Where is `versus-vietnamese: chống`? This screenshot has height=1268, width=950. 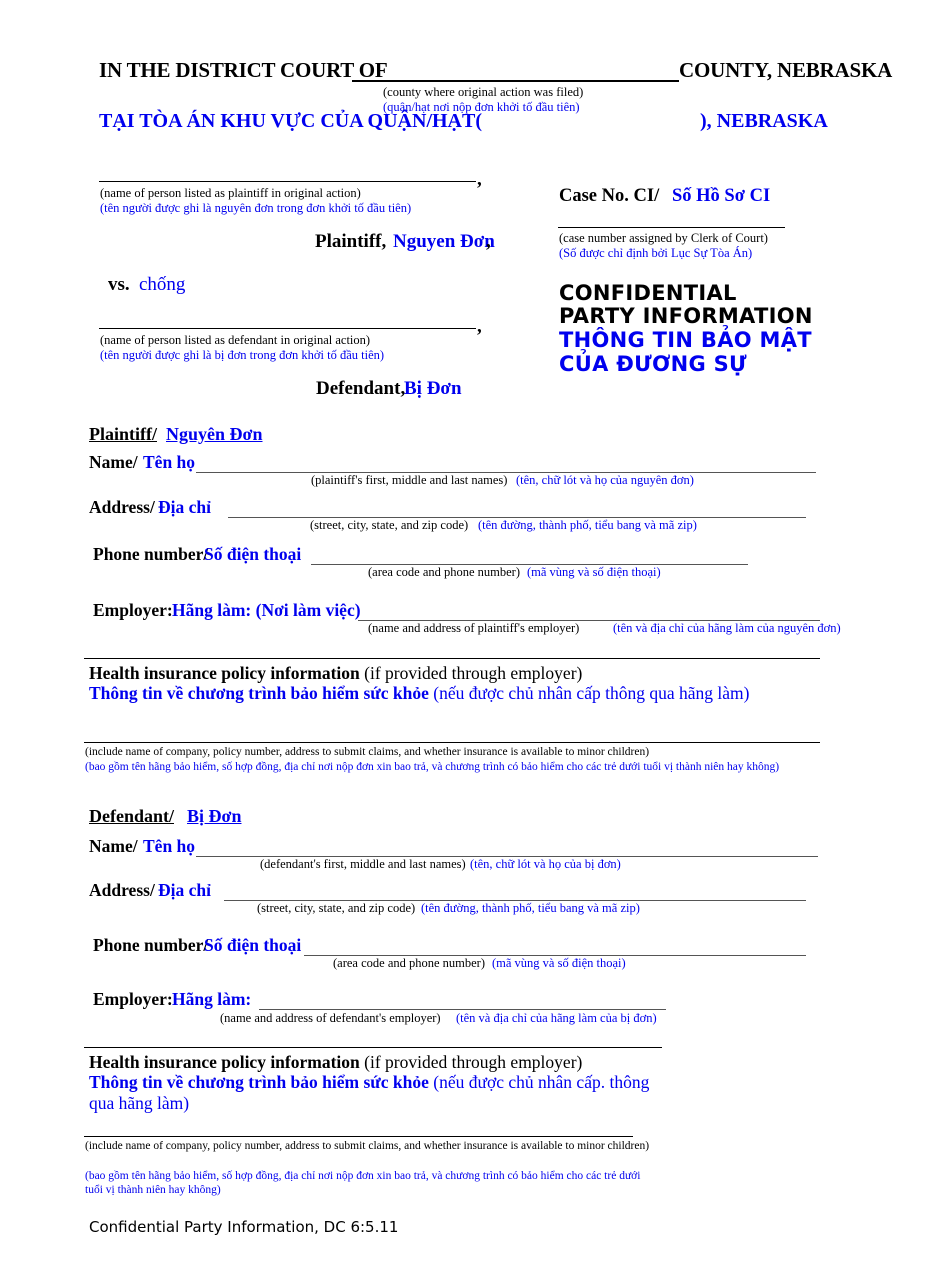 versus-vietnamese: chống is located at coordinates (162, 284).